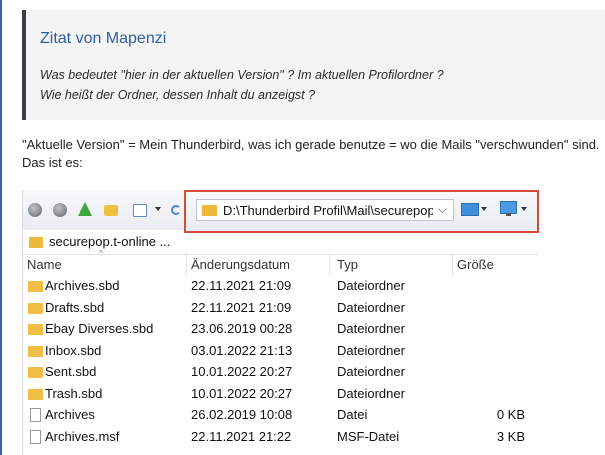 The height and width of the screenshot is (455, 605). I want to click on file-date: 22.11.2021 21:22, so click(241, 436).